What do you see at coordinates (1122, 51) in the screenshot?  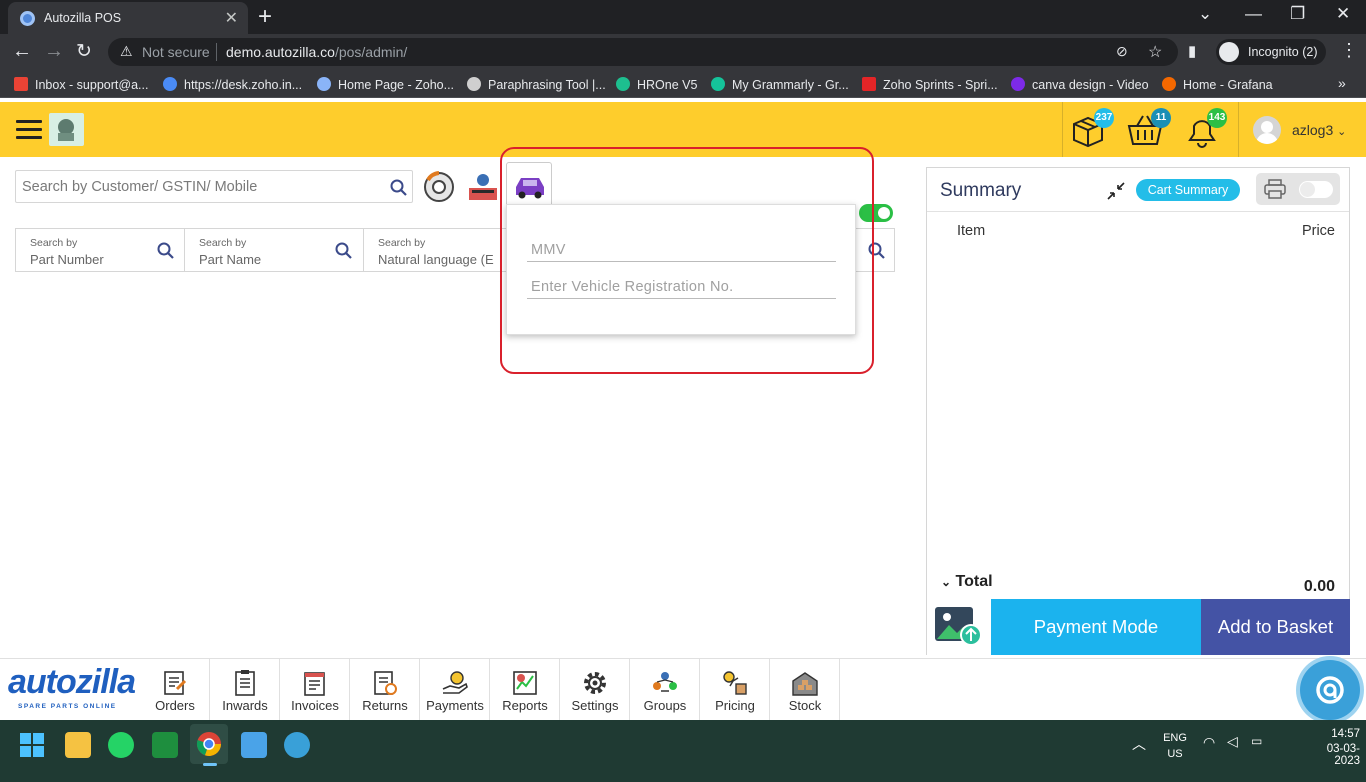 I see `eye-slash-icon: ⊘` at bounding box center [1122, 51].